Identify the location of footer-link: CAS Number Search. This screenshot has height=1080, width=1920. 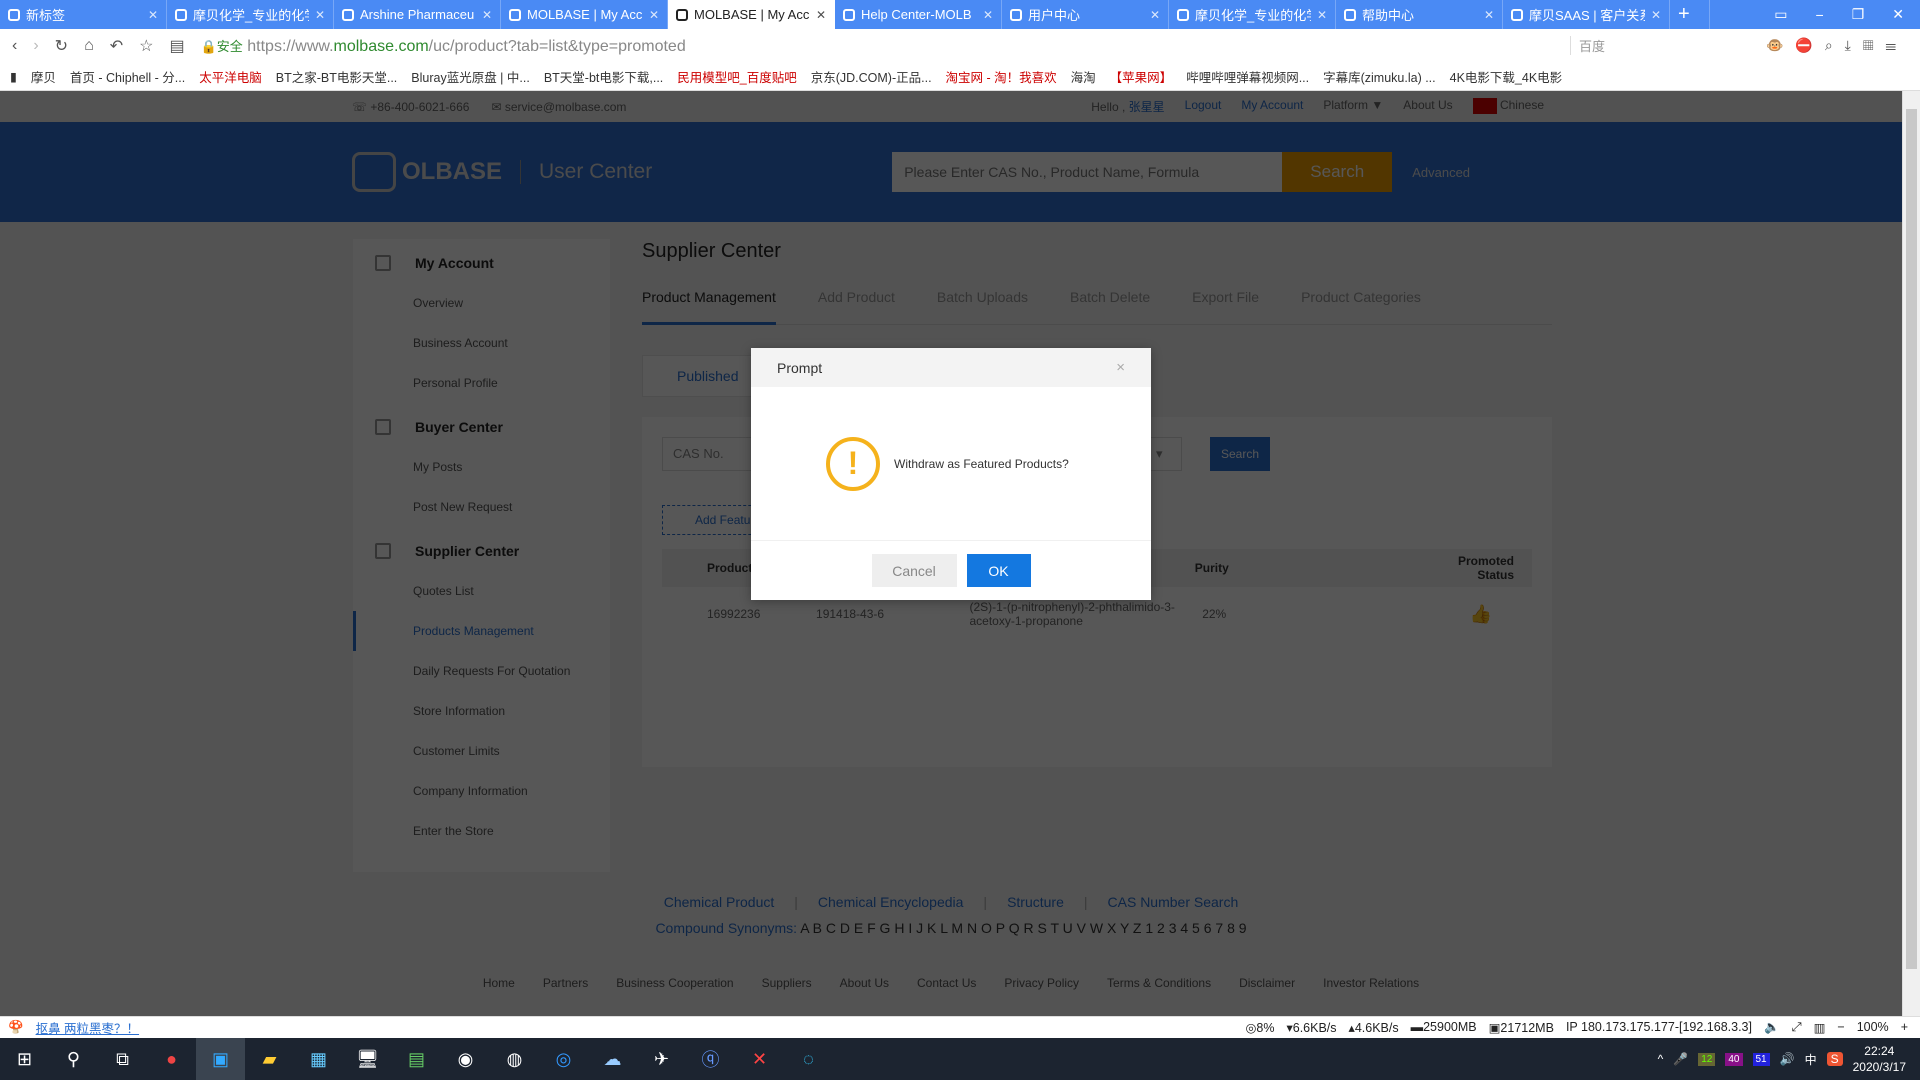
(1173, 902).